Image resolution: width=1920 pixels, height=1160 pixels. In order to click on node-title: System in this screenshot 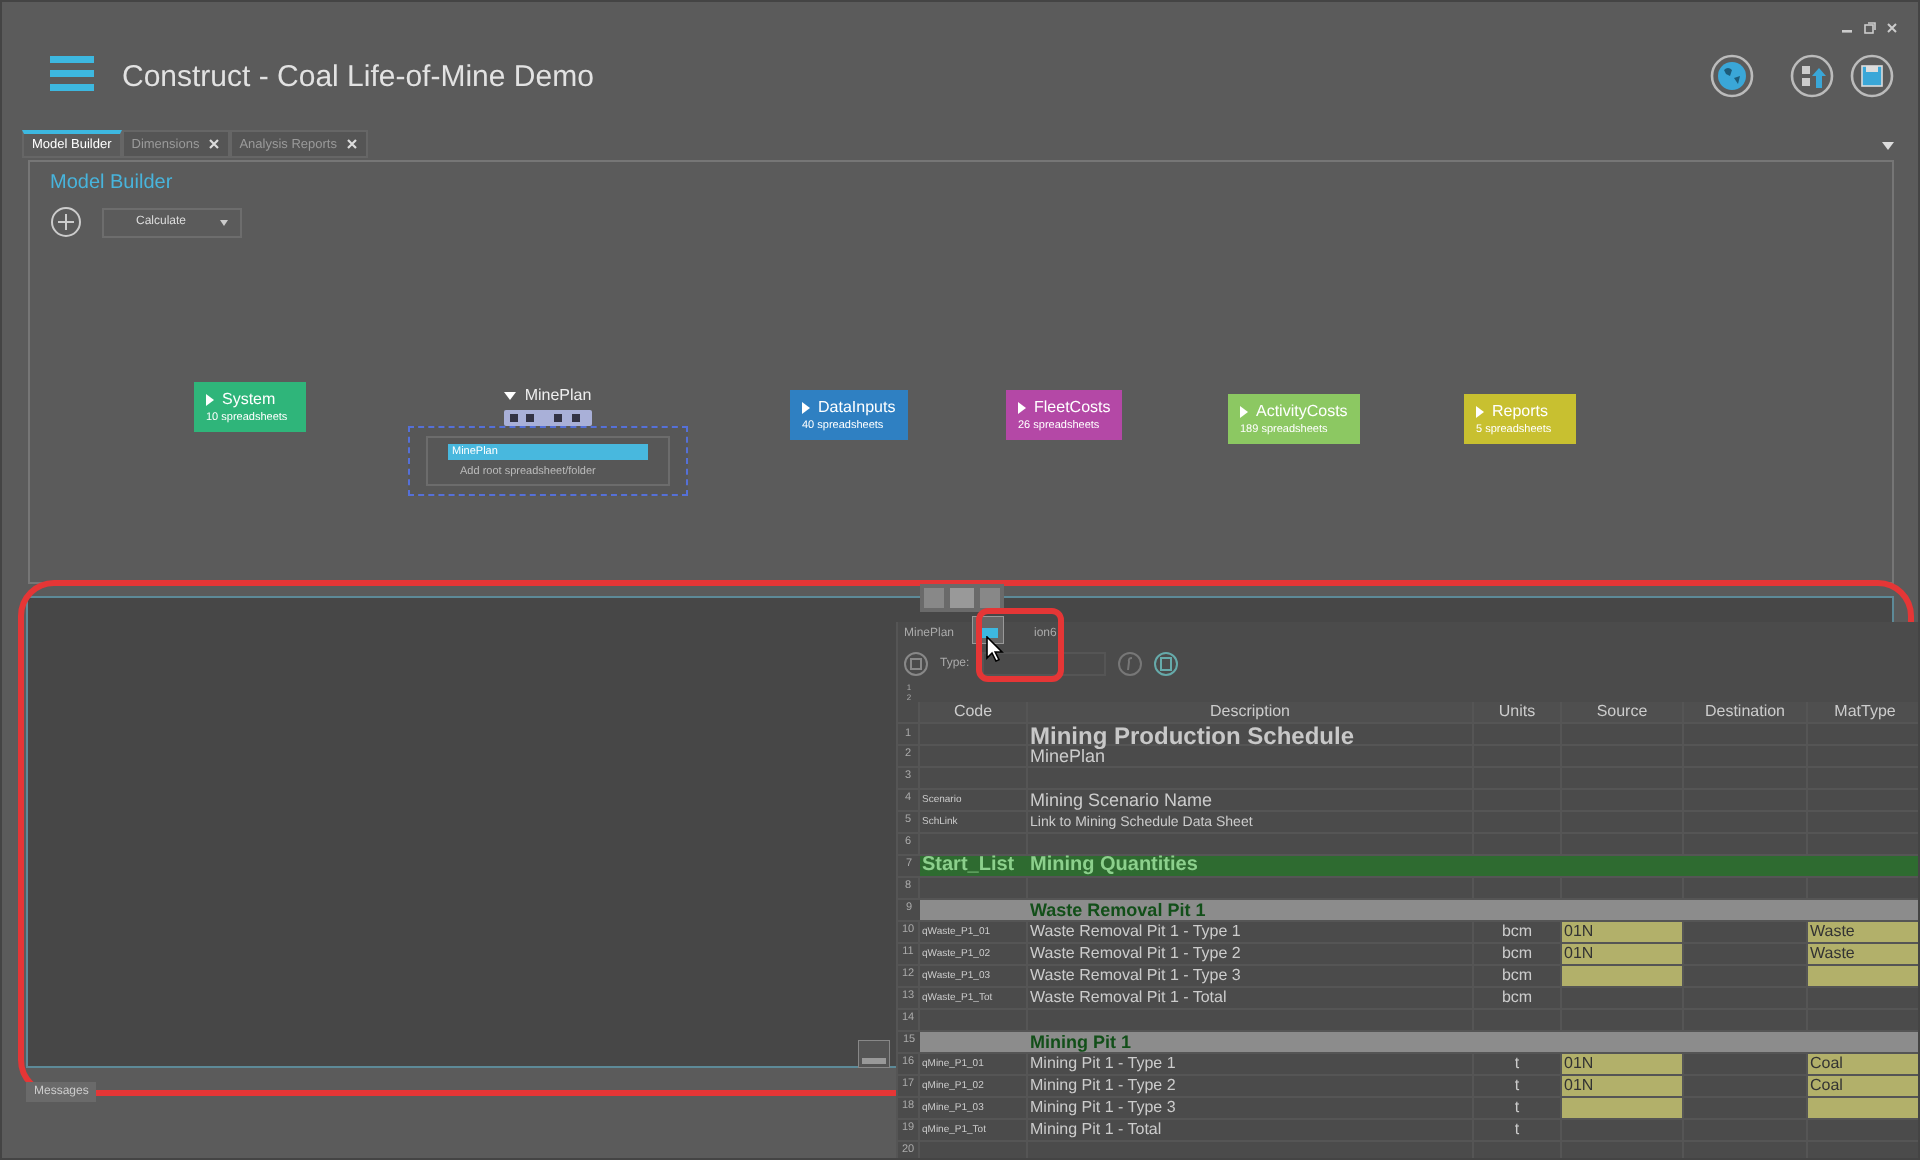, I will do `click(249, 399)`.